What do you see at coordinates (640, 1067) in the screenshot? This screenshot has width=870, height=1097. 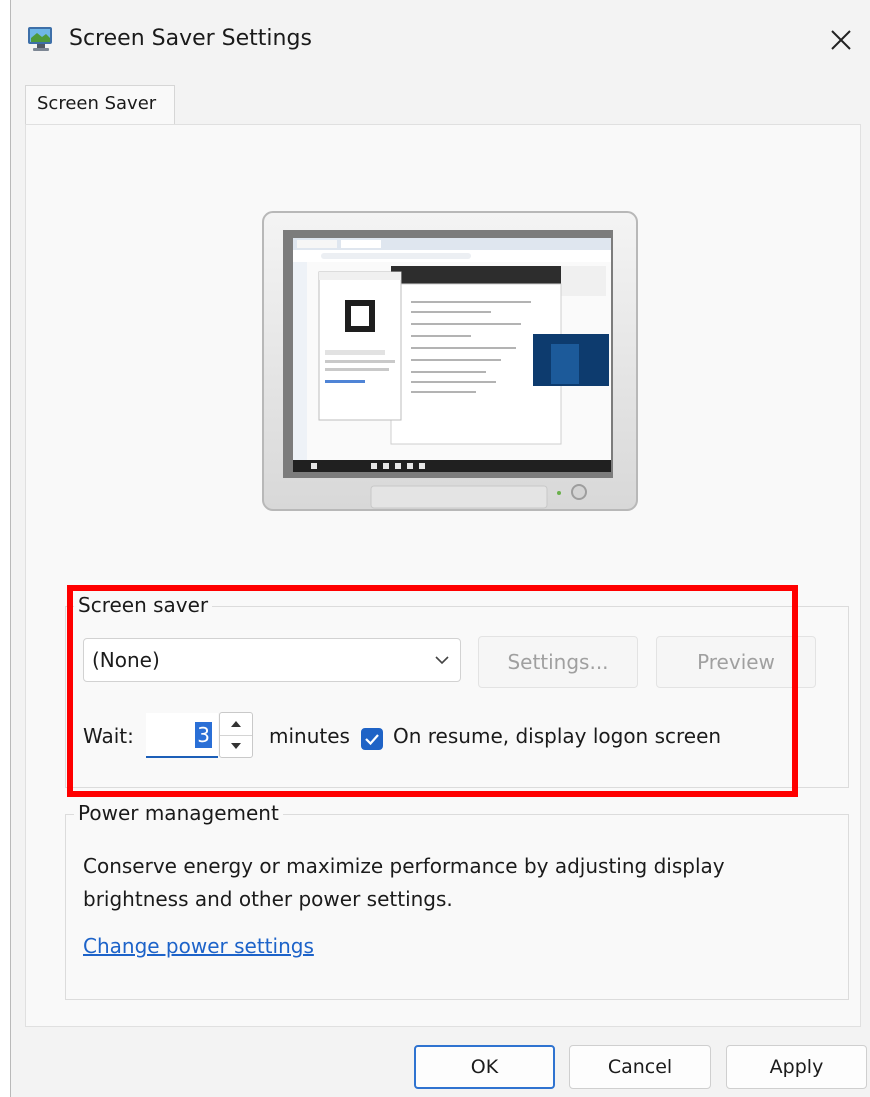 I see `cancel-button: Cancel` at bounding box center [640, 1067].